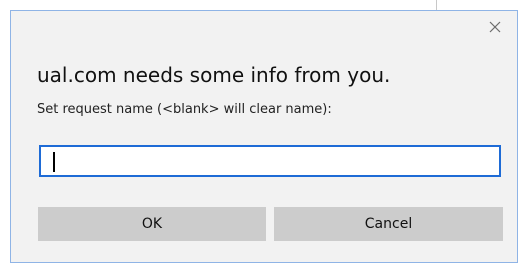 Image resolution: width=522 pixels, height=273 pixels. What do you see at coordinates (214, 75) in the screenshot?
I see `dialog-headline: ual.com needs some info from you.` at bounding box center [214, 75].